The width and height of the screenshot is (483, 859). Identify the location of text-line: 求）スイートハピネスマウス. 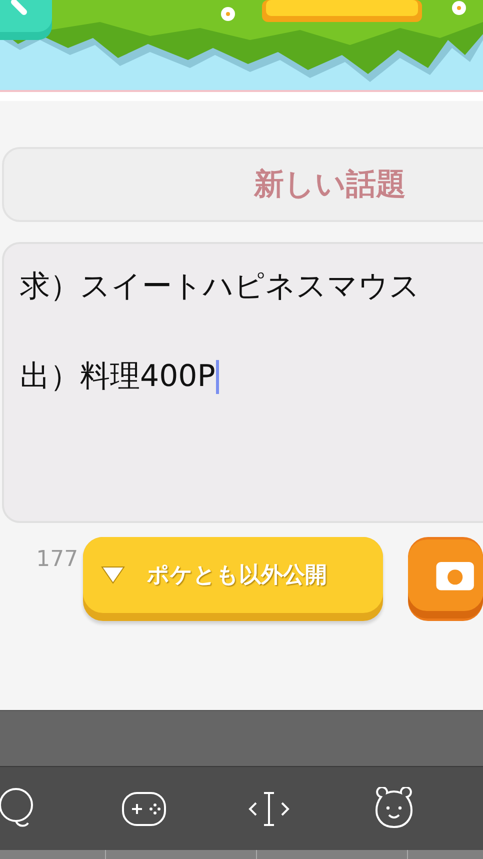
(220, 287).